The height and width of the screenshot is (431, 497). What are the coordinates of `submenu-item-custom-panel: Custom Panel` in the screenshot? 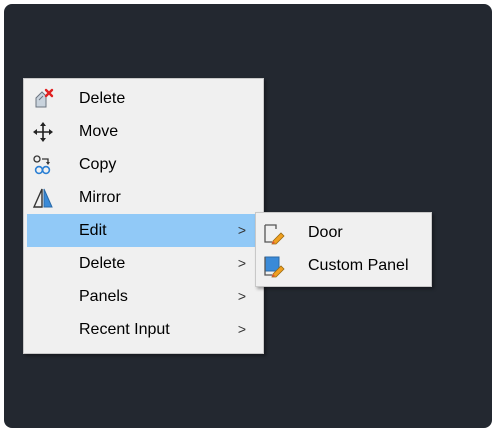 It's located at (343, 265).